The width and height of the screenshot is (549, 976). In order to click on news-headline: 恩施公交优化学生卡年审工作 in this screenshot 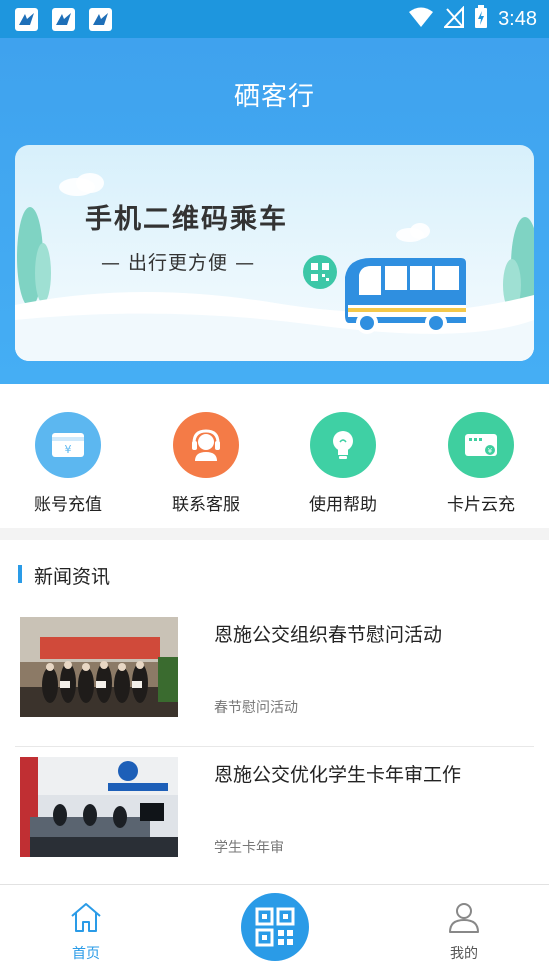, I will do `click(338, 775)`.